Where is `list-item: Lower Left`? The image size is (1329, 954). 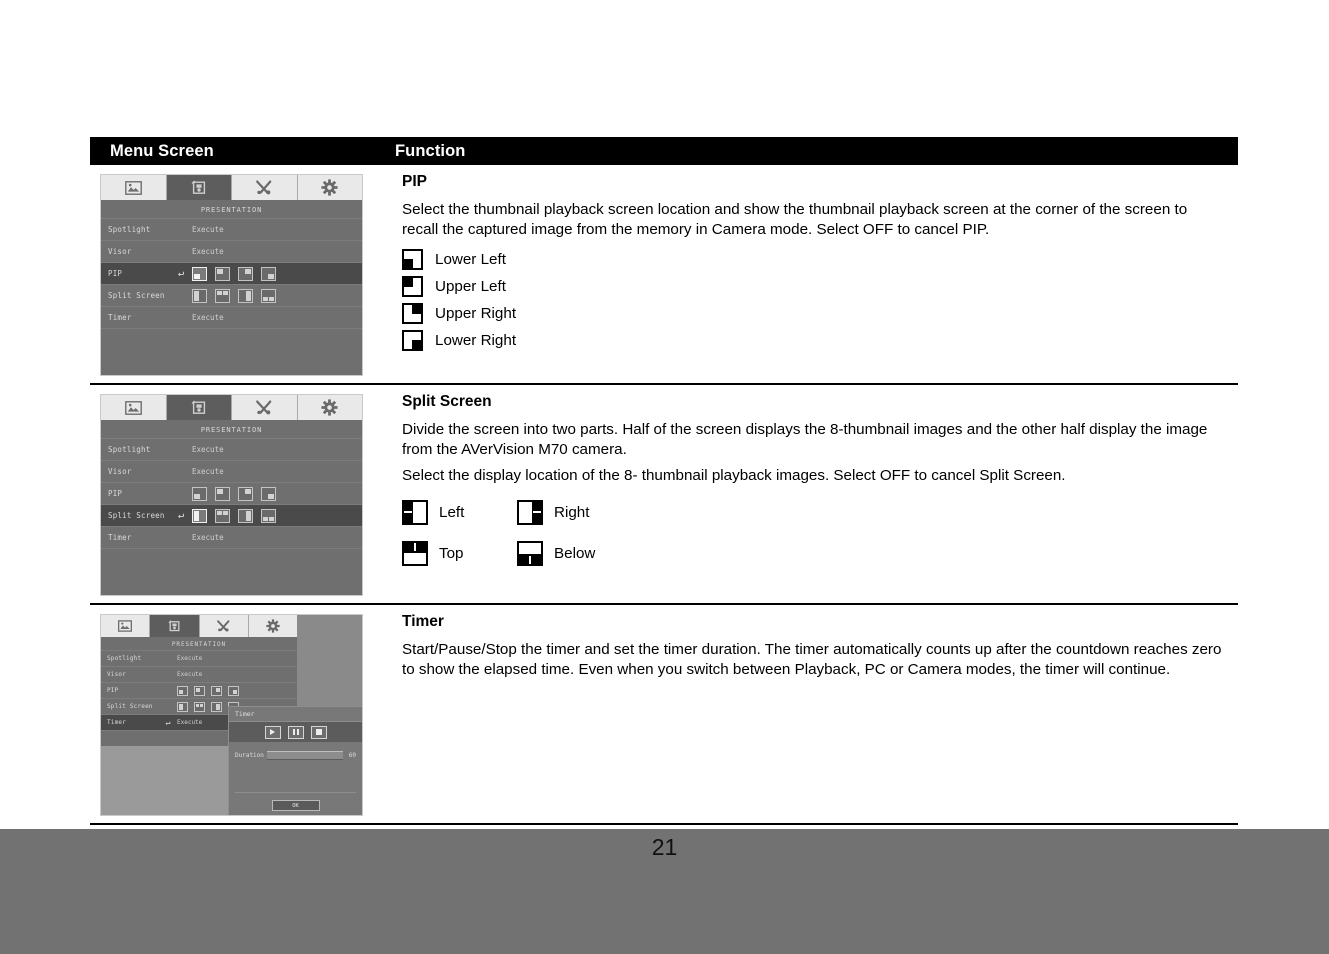
list-item: Lower Left is located at coordinates (812, 259).